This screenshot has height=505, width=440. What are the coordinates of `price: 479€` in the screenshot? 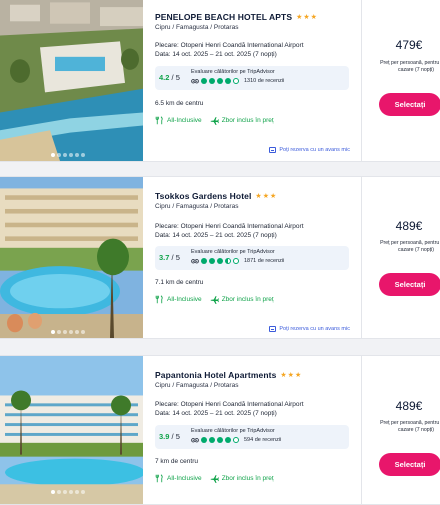 It's located at (409, 45).